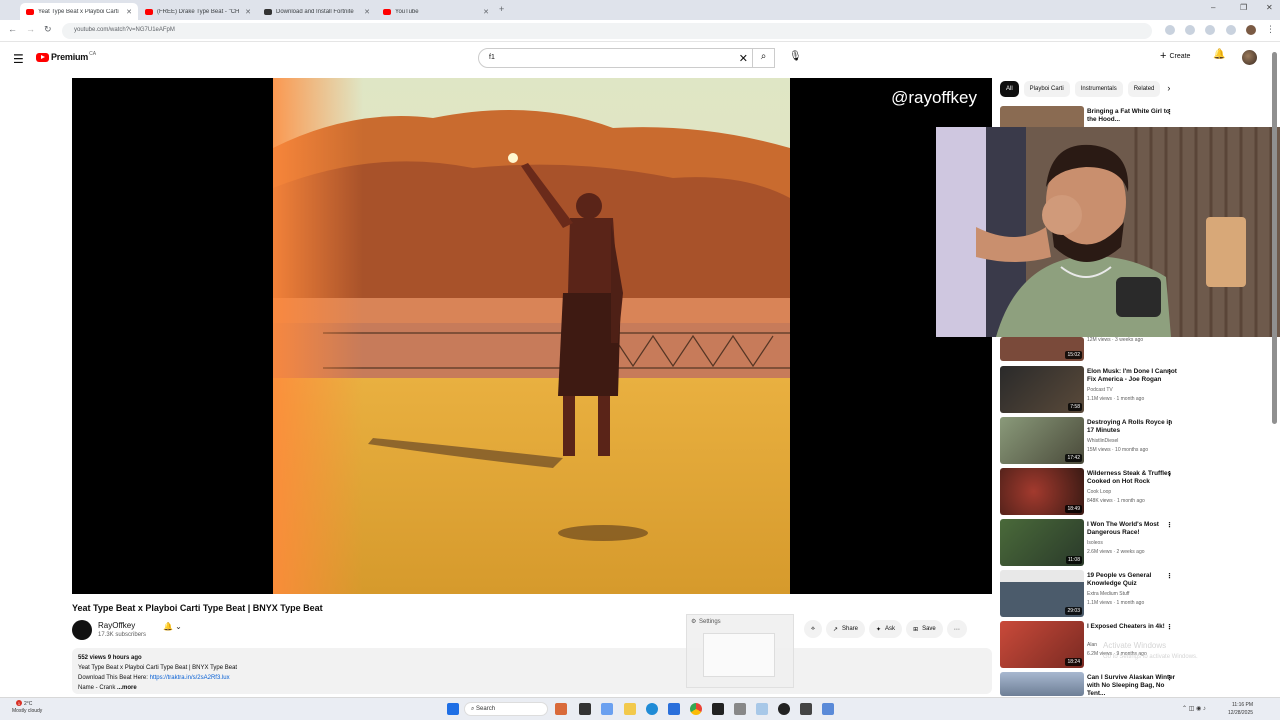 The width and height of the screenshot is (1280, 720). Describe the element at coordinates (268, 11) in the screenshot. I see `fortnite-favicon-icon` at that location.